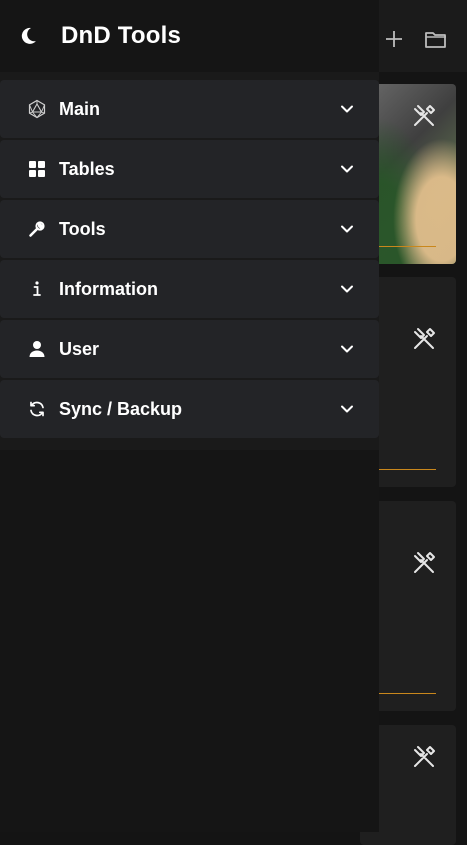 The height and width of the screenshot is (845, 467). Describe the element at coordinates (189, 36) in the screenshot. I see `drawer-header: DnD Tools` at that location.